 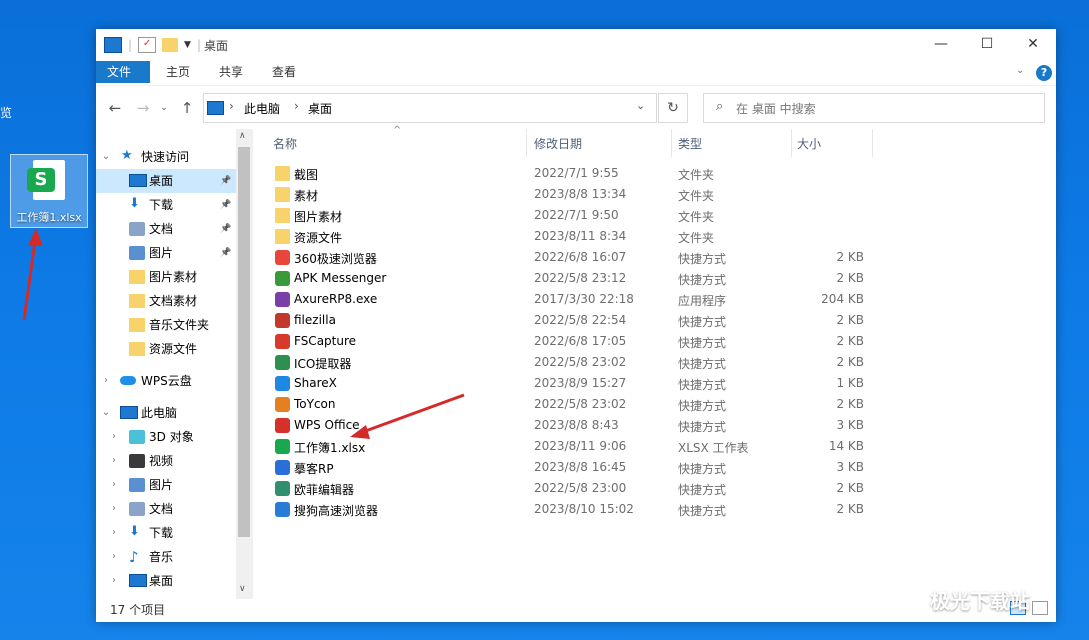 What do you see at coordinates (941, 45) in the screenshot?
I see `minimize-button: —` at bounding box center [941, 45].